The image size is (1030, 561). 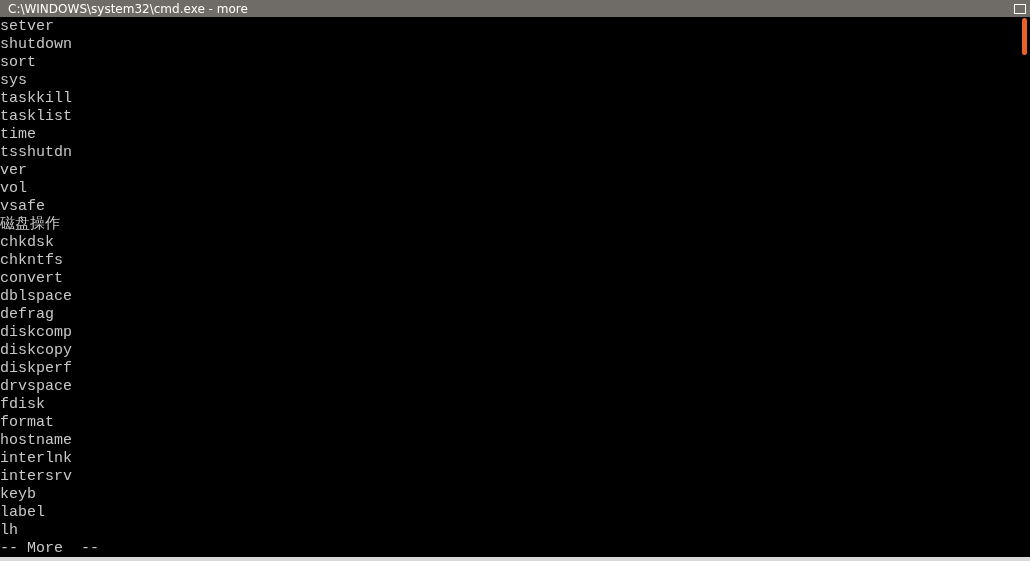 I want to click on console-line: lh, so click(x=9, y=531).